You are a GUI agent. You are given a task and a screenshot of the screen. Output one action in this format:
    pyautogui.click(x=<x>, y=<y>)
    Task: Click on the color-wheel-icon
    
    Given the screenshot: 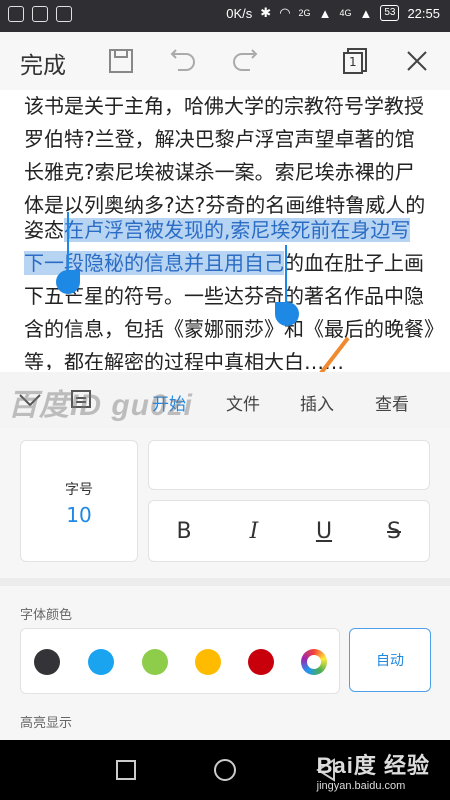 What is the action you would take?
    pyautogui.click(x=314, y=662)
    